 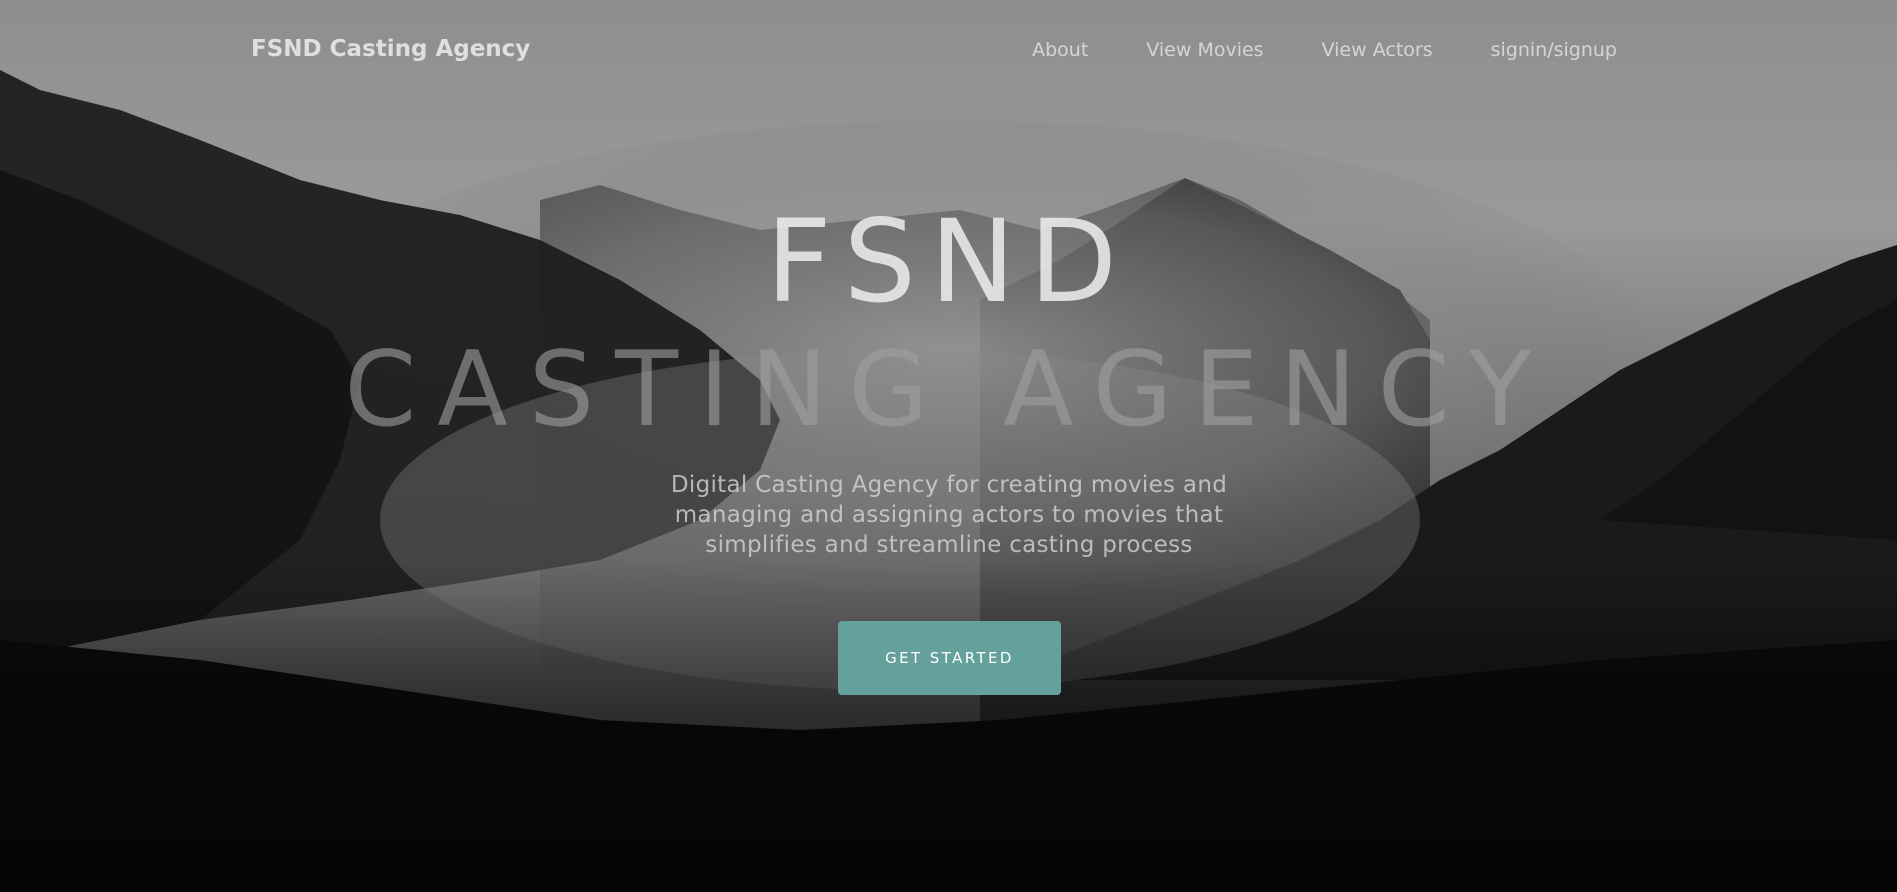 I want to click on nav-link-about: About, so click(x=1060, y=50).